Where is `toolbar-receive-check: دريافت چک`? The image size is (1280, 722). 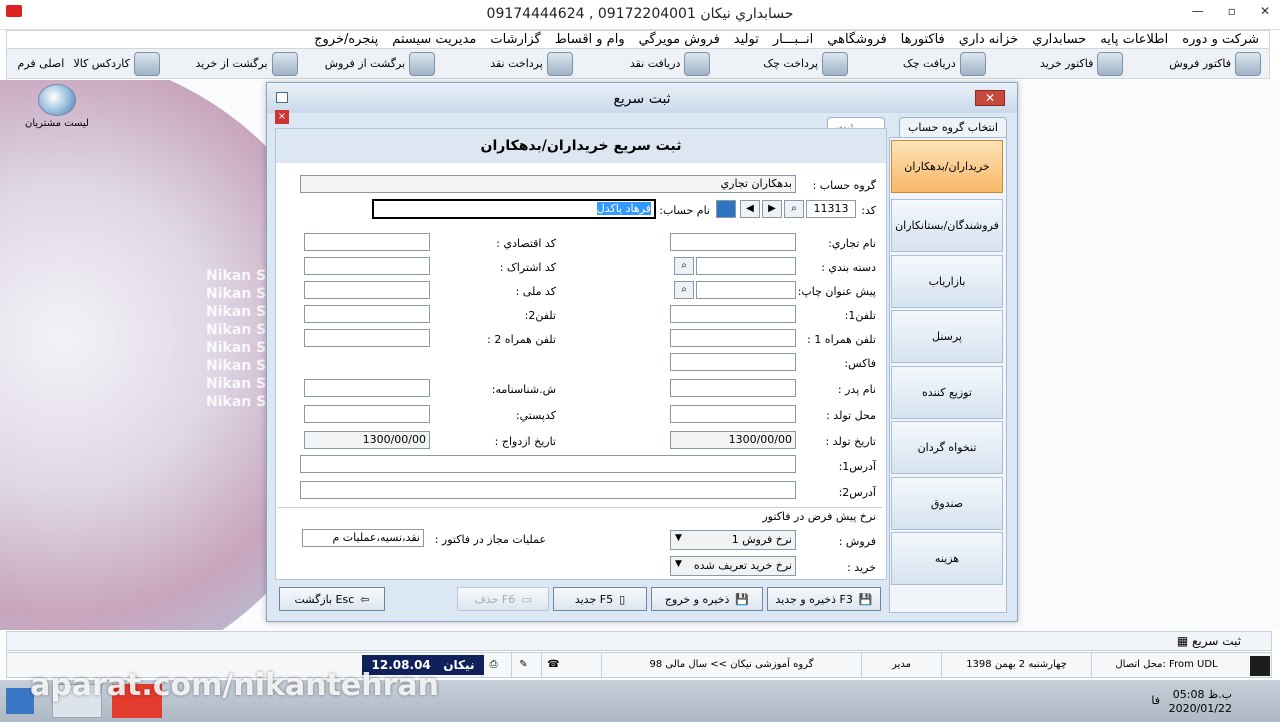
toolbar-receive-check: دريافت چک is located at coordinates (917, 63).